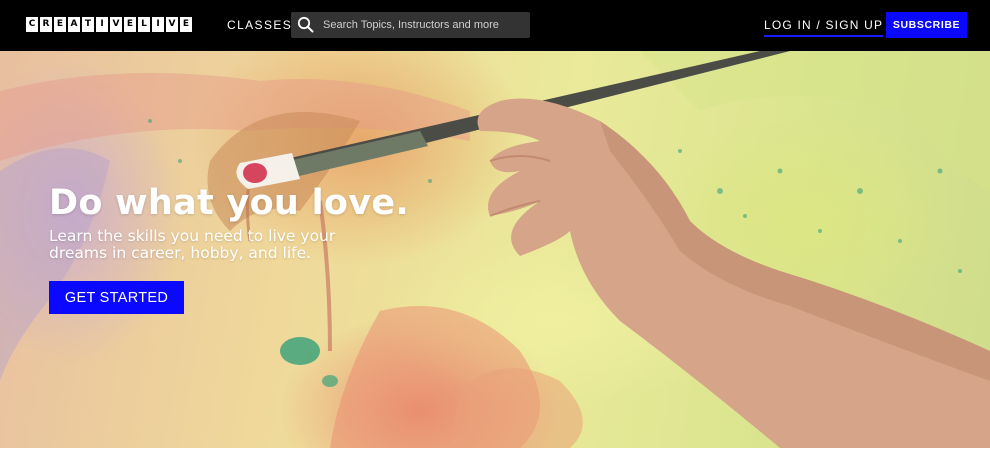 This screenshot has height=450, width=990. I want to click on logo-letter: T, so click(88, 24).